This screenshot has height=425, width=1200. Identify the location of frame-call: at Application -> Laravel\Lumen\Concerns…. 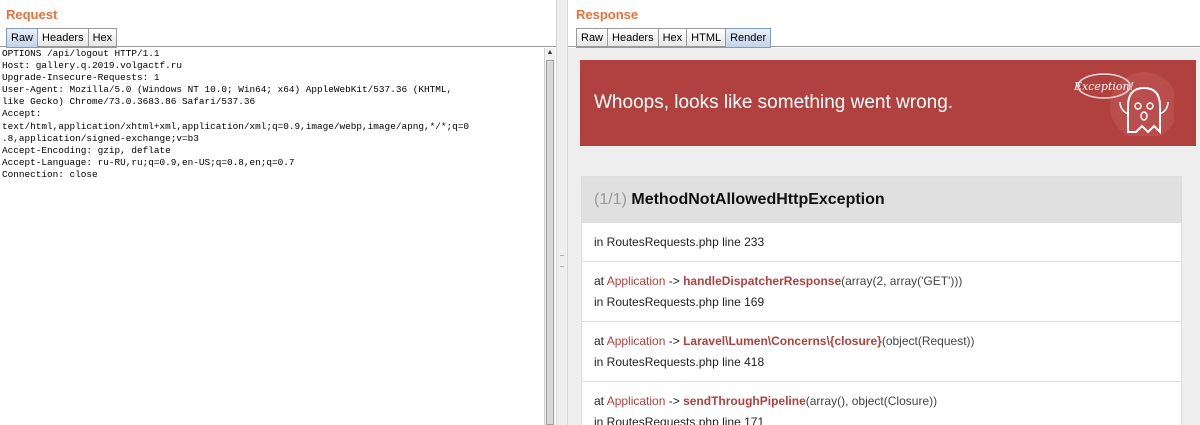
(784, 341).